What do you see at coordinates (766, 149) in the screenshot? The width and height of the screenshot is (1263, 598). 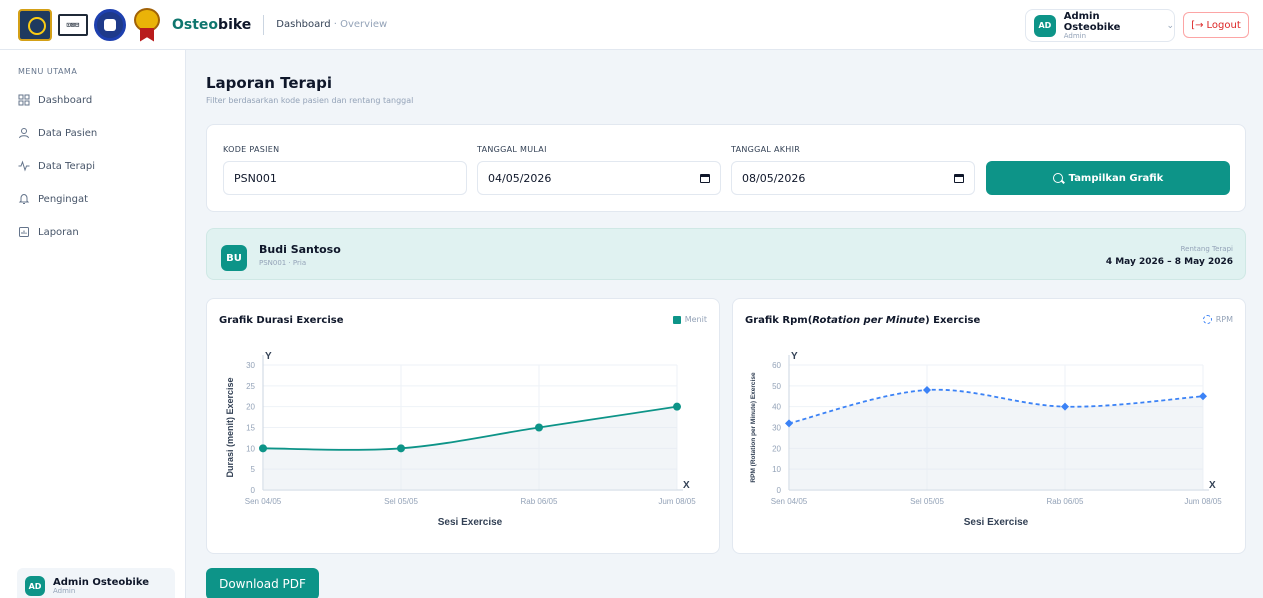 I see `end-date-label: TANGGAL AKHIR` at bounding box center [766, 149].